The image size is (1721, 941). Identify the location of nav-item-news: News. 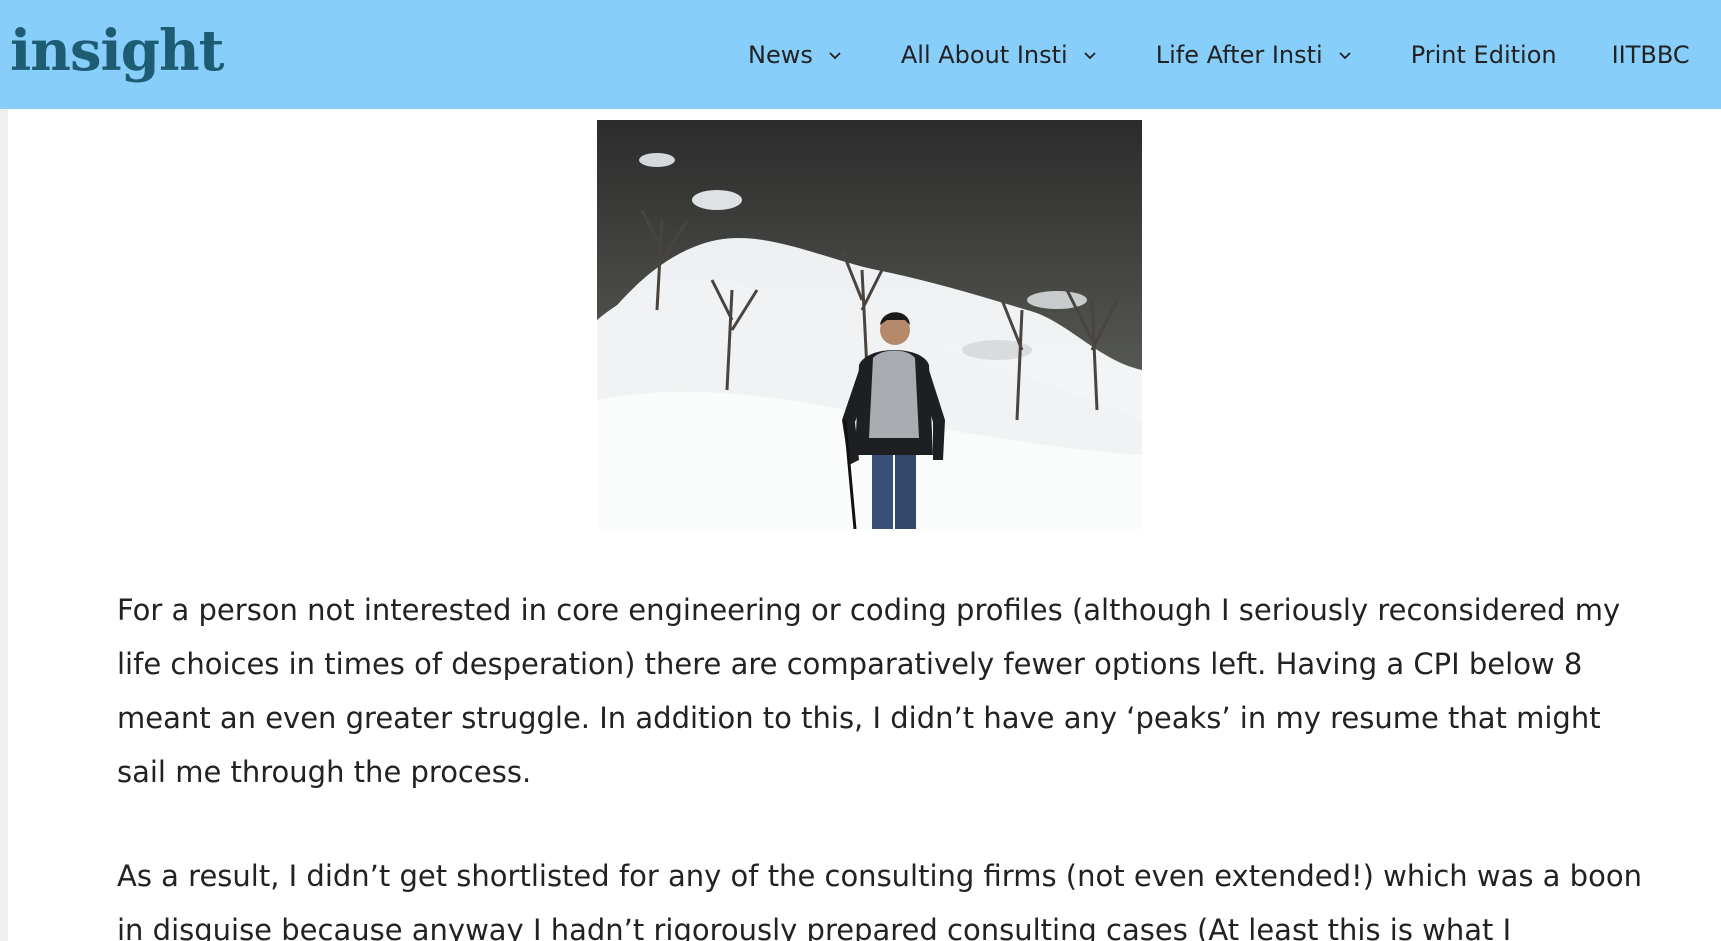
(795, 55).